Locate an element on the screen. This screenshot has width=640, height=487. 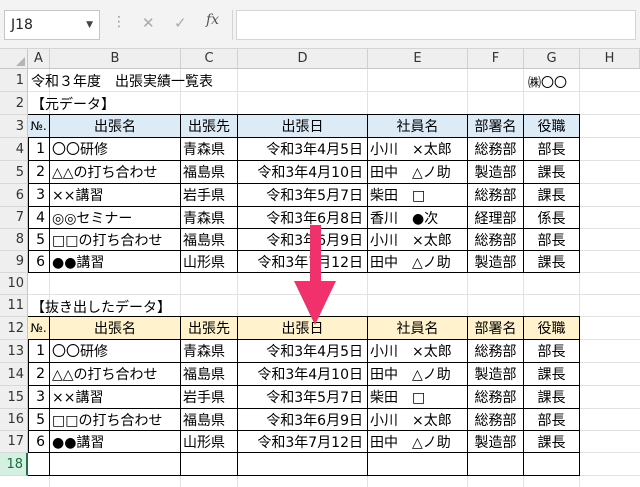
table-header-cell: 出張日 is located at coordinates (303, 126).